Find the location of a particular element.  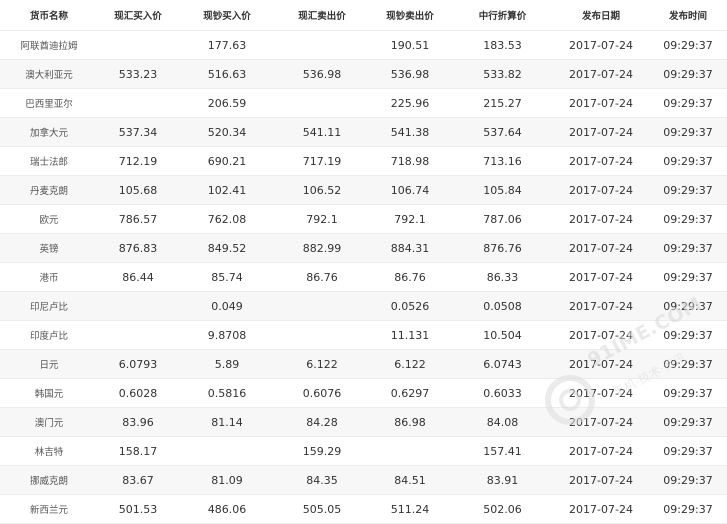

cell-cash-buy: 0.5816 is located at coordinates (227, 393).